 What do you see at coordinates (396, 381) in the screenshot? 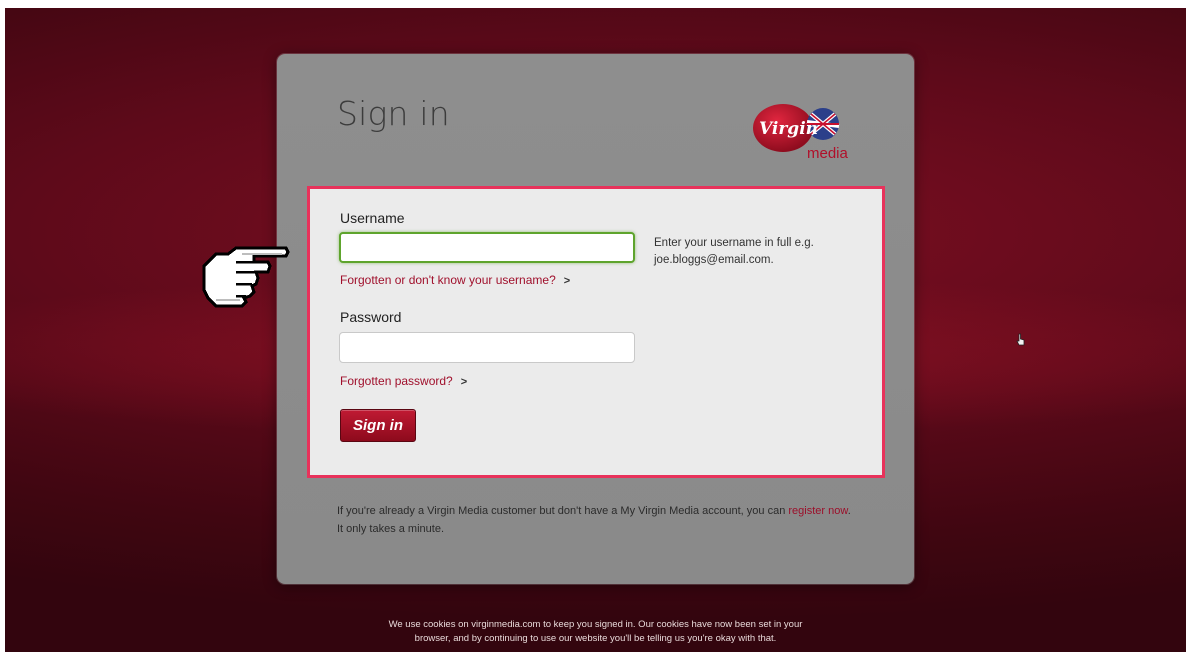
I see `forgot-password-label: Forgotten password?` at bounding box center [396, 381].